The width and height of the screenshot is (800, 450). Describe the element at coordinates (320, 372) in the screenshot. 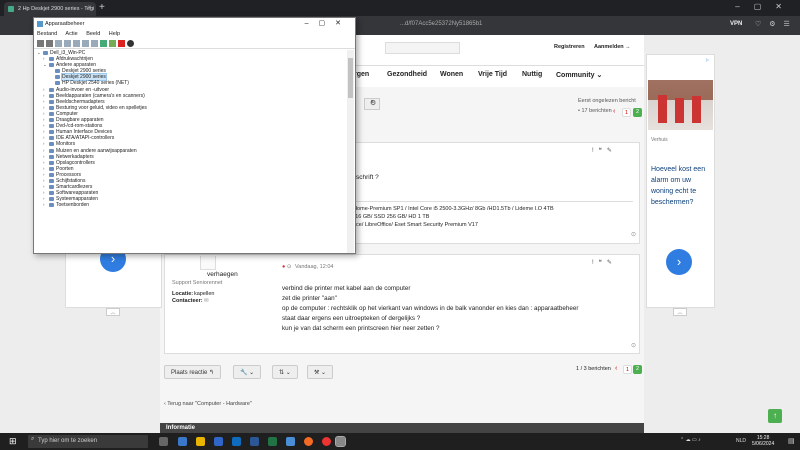

I see `moderator-tools-button: ⚒ ⌄` at that location.